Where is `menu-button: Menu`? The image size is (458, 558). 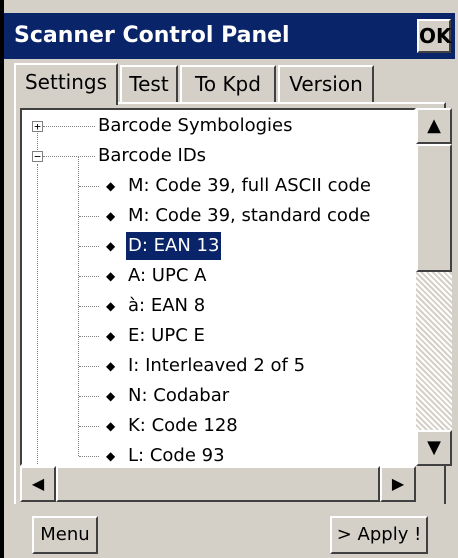
menu-button: Menu is located at coordinates (65, 535).